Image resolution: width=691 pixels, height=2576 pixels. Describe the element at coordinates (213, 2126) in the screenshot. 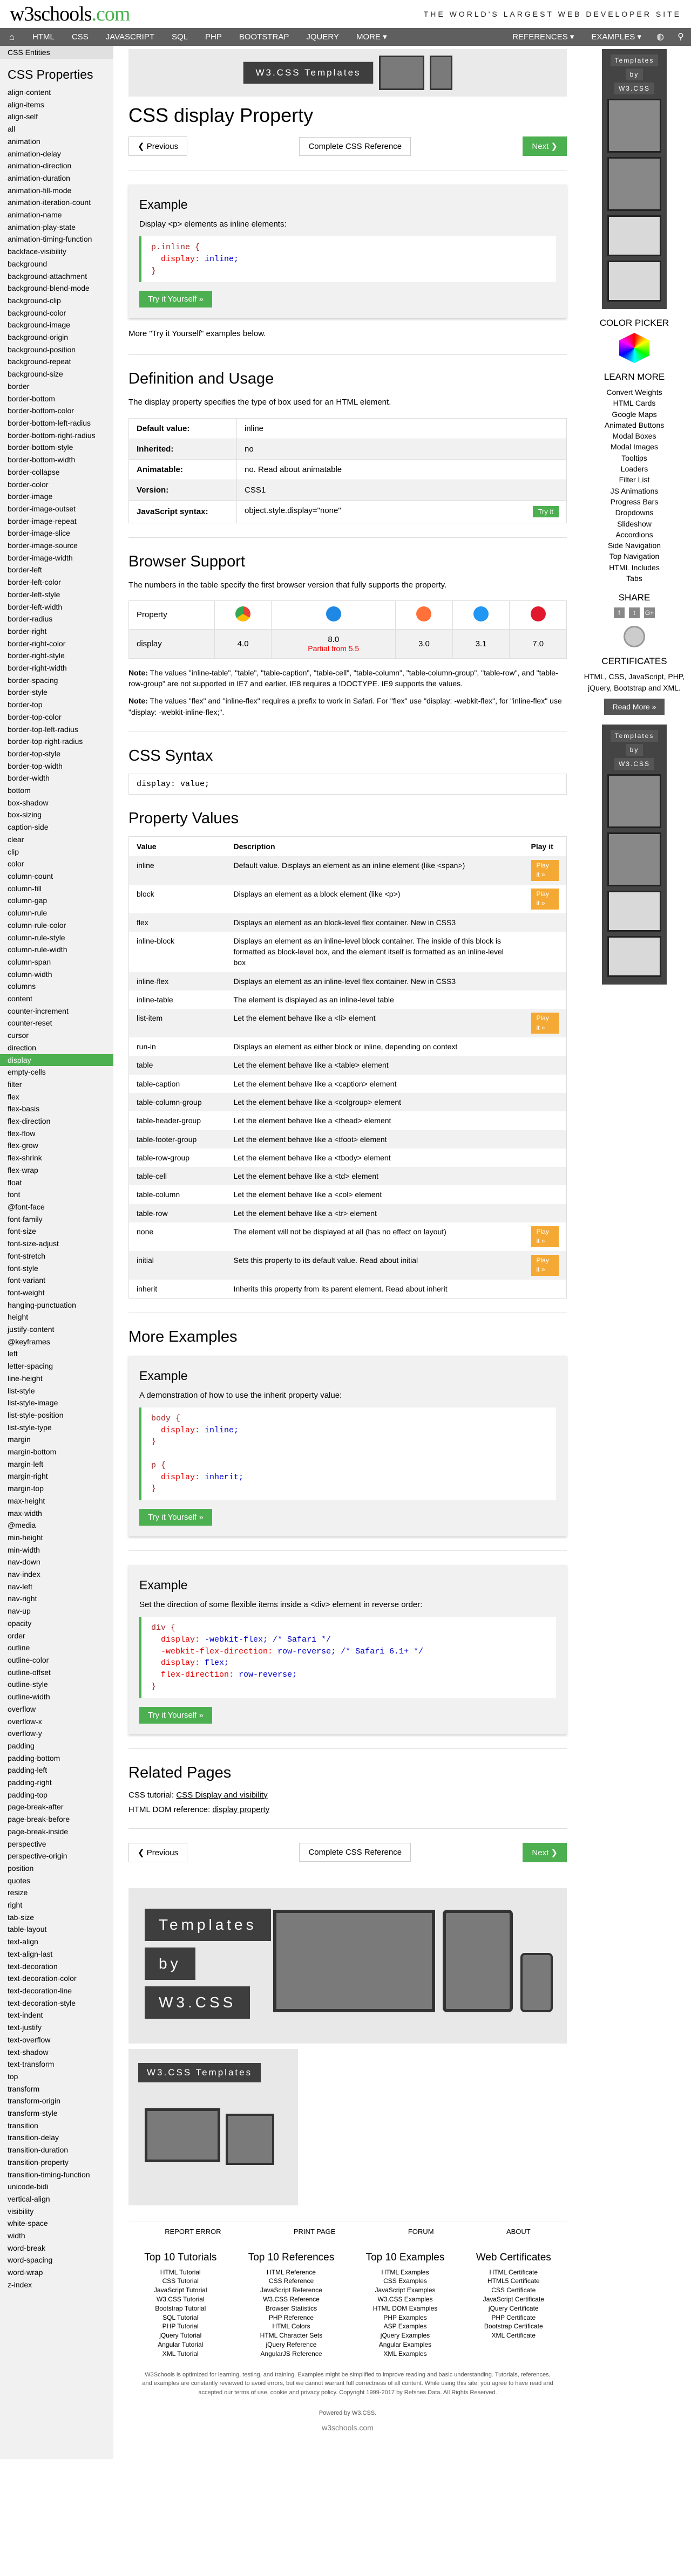

I see `templates-small-ad: W3.CSS Templates` at that location.